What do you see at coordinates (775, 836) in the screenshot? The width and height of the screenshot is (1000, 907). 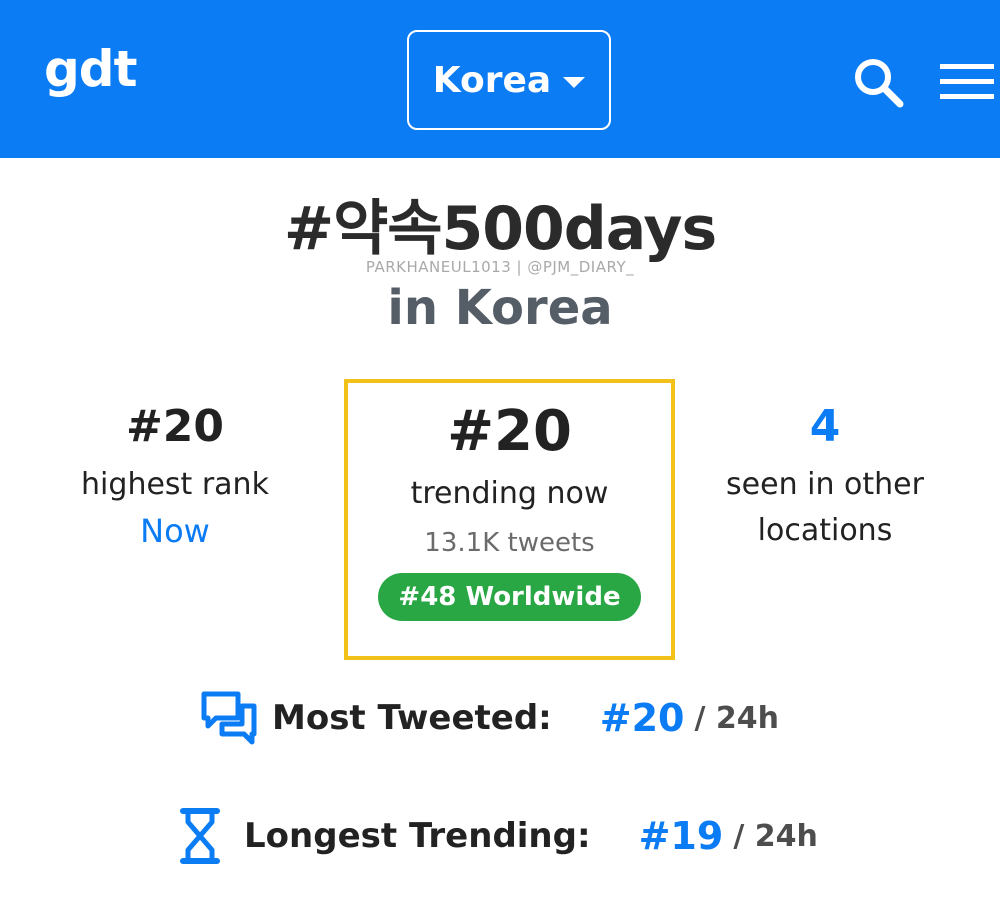 I see `longest-trending-period: / 24h` at bounding box center [775, 836].